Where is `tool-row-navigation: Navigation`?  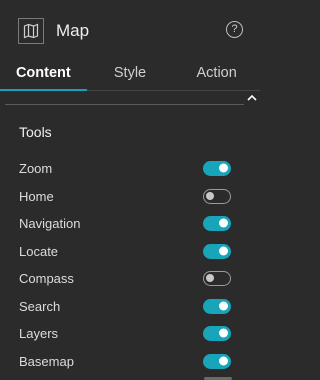 tool-row-navigation: Navigation is located at coordinates (125, 223).